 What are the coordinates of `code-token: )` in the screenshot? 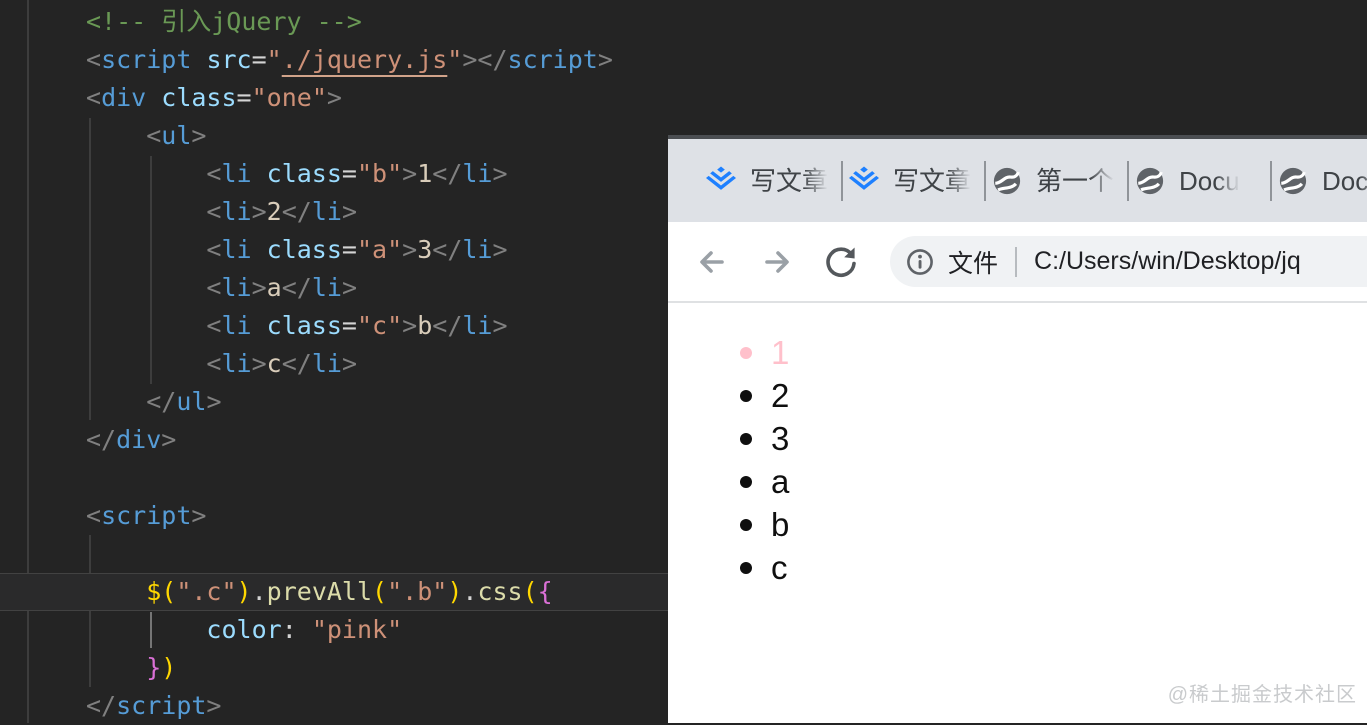 It's located at (244, 591).